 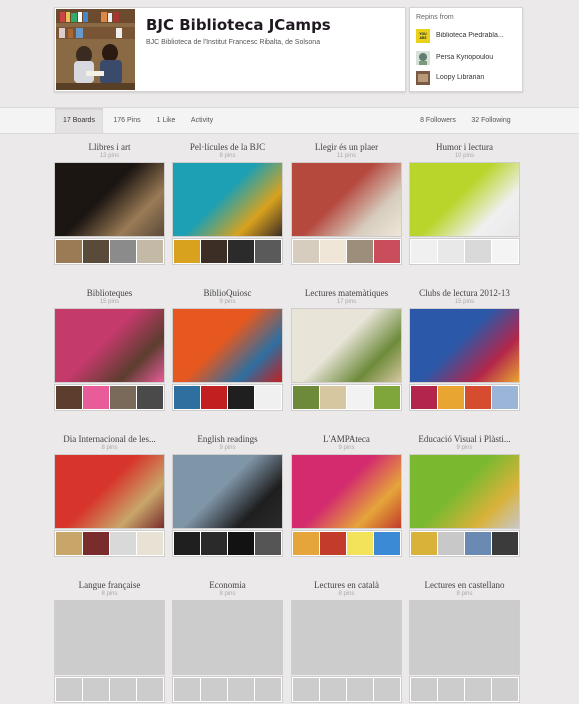 I want to click on board-card: Langue française 8 pins, so click(x=109, y=642).